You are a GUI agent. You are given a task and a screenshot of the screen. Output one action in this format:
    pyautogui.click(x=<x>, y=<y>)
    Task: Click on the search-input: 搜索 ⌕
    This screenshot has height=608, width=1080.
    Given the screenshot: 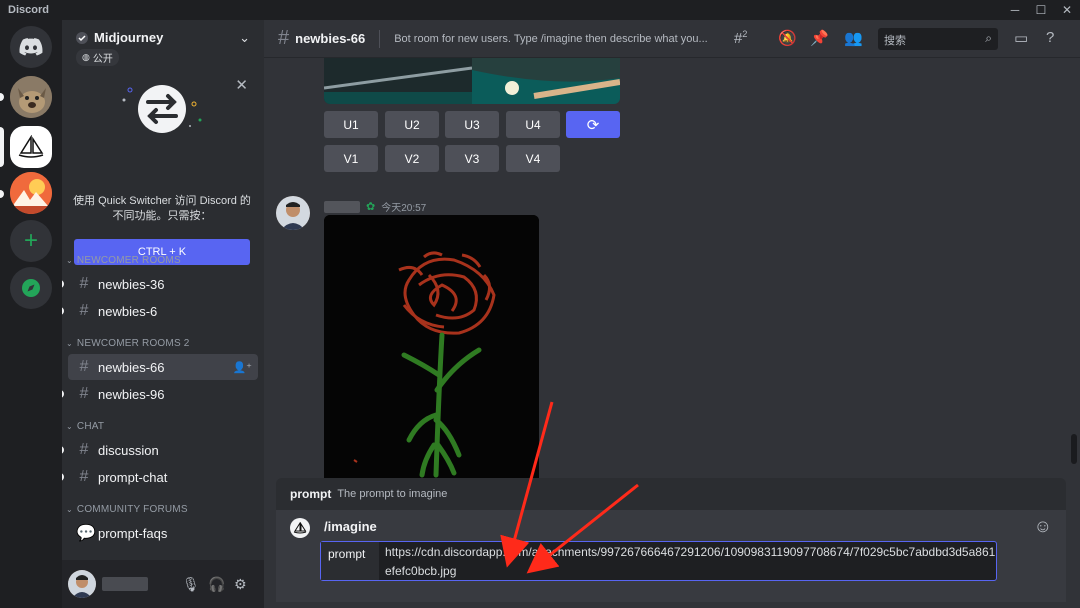 What is the action you would take?
    pyautogui.click(x=938, y=39)
    